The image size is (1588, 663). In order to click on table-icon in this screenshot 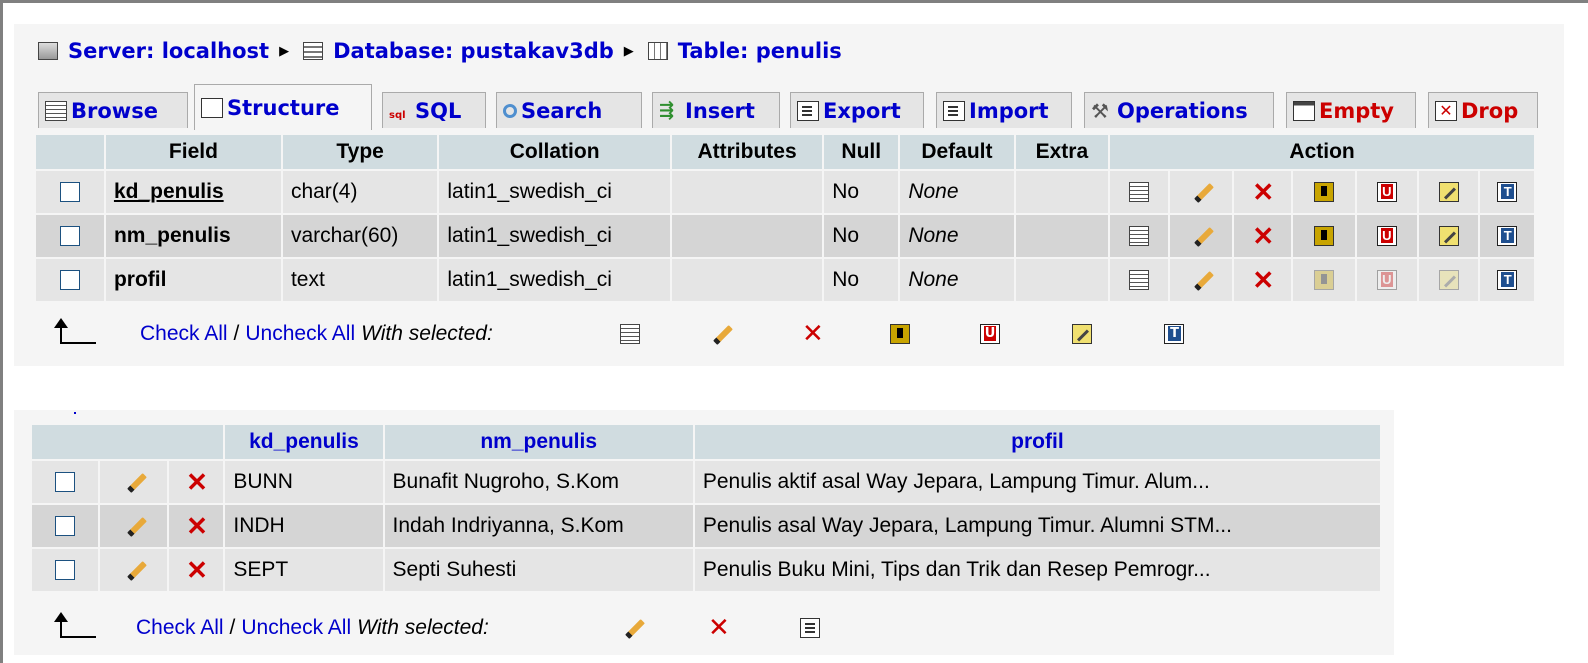, I will do `click(657, 51)`.